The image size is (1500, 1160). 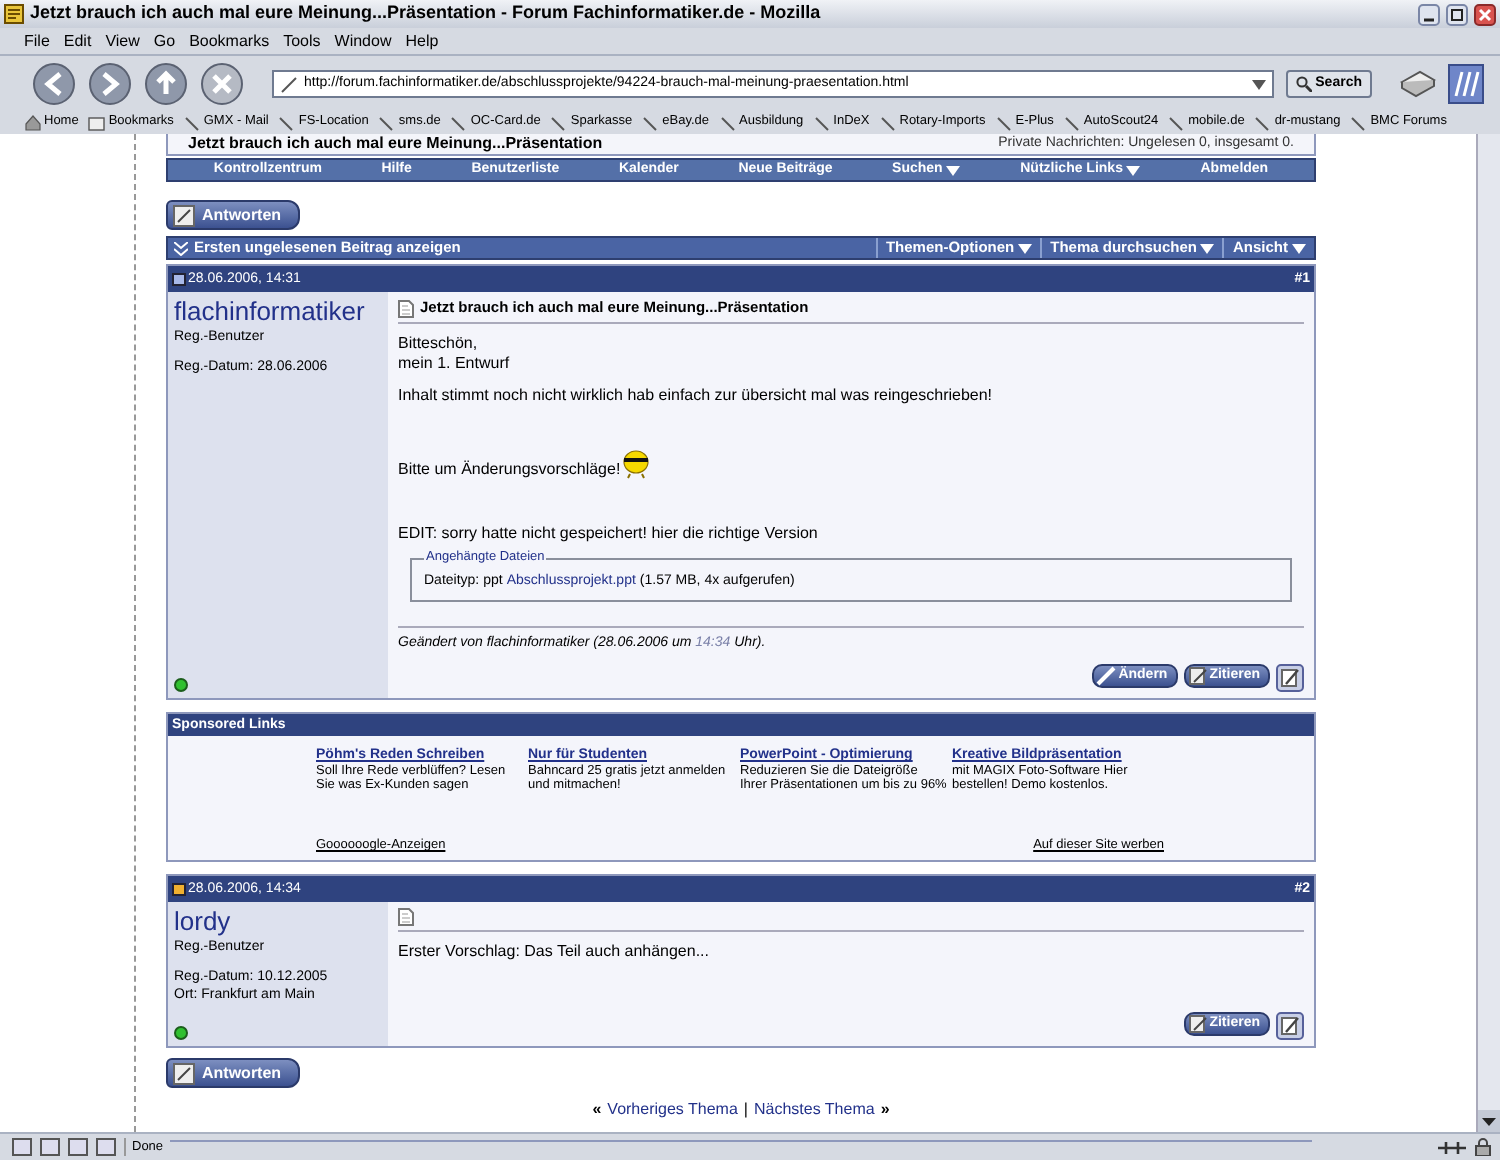 What do you see at coordinates (1466, 84) in the screenshot?
I see `throbber-icon` at bounding box center [1466, 84].